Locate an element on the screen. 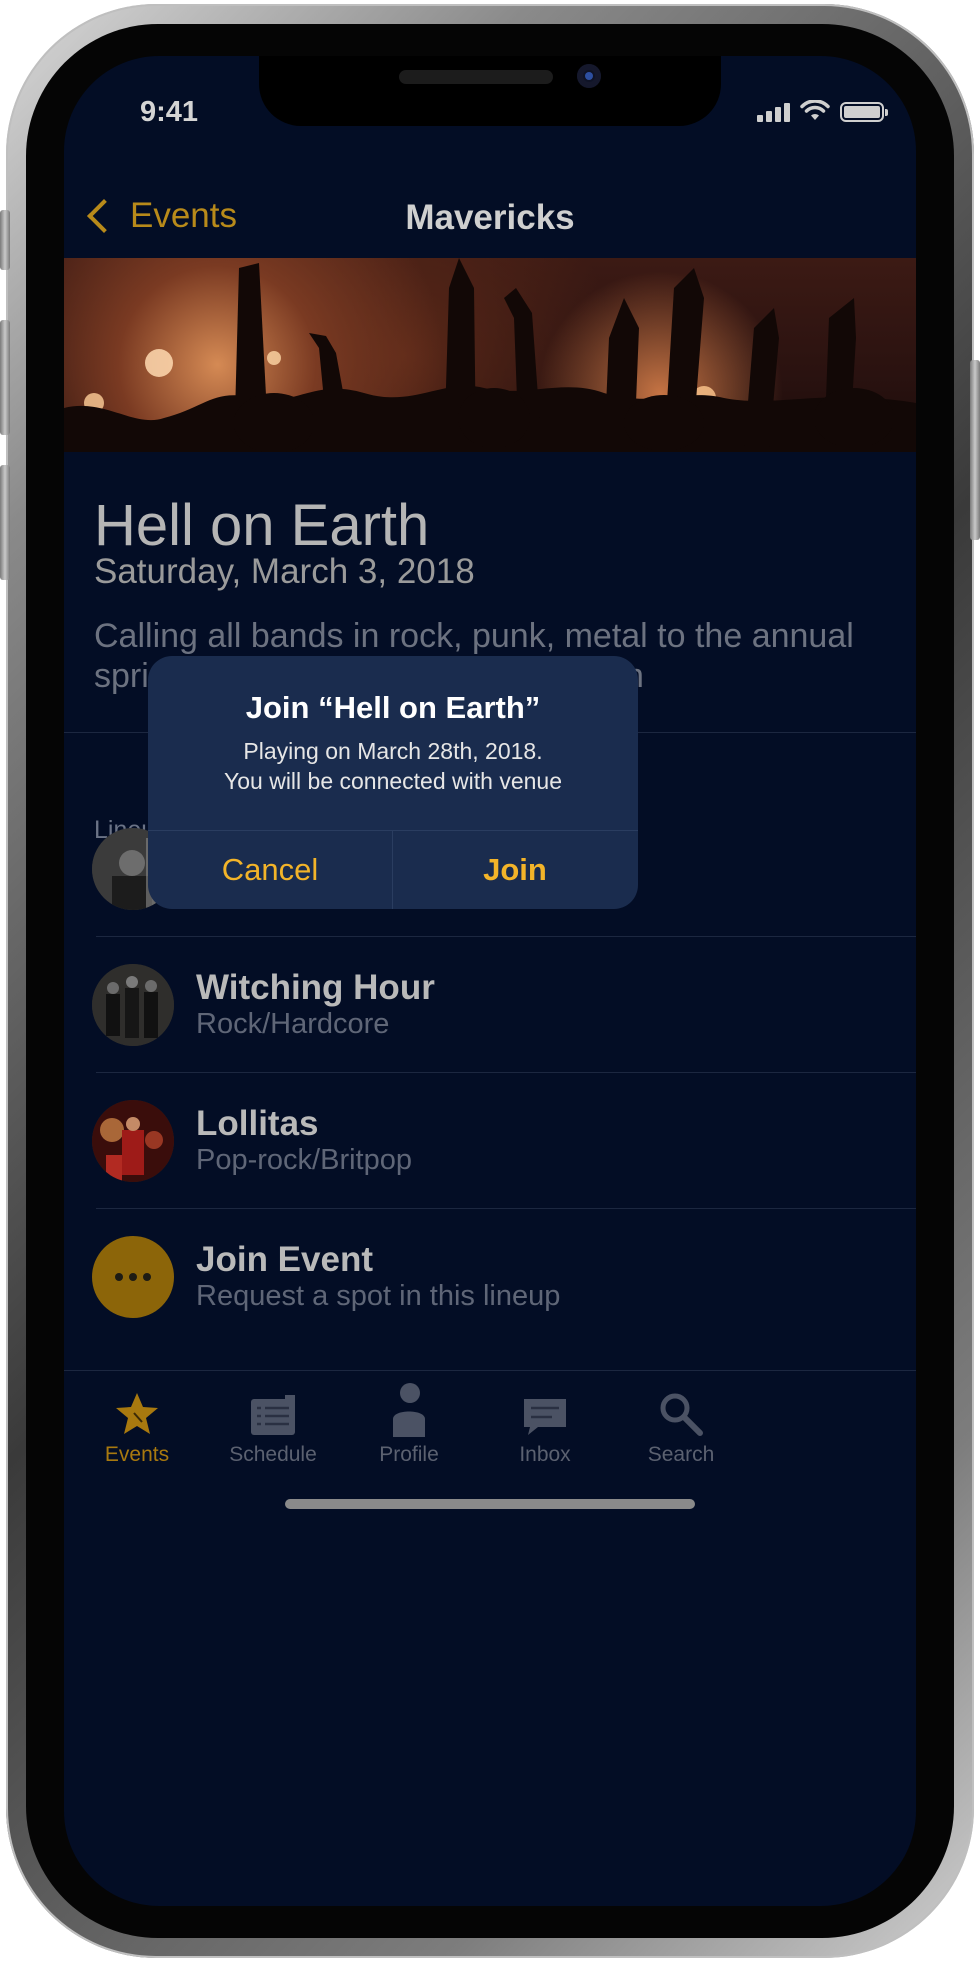 This screenshot has height=1962, width=980. band-genre: Pop-rock/Britpop is located at coordinates (304, 1160).